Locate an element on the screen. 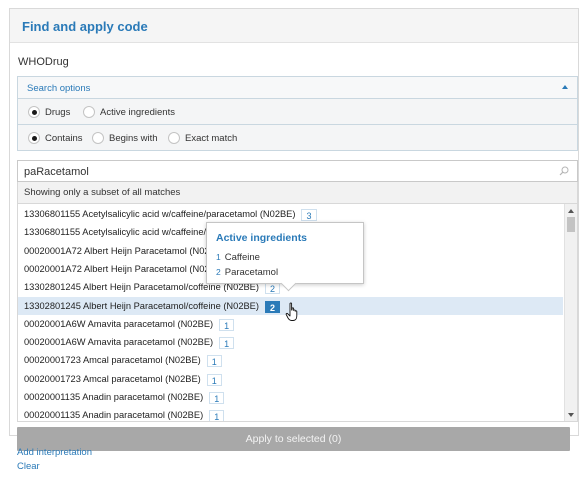  panel-title: Find and apply code is located at coordinates (85, 26).